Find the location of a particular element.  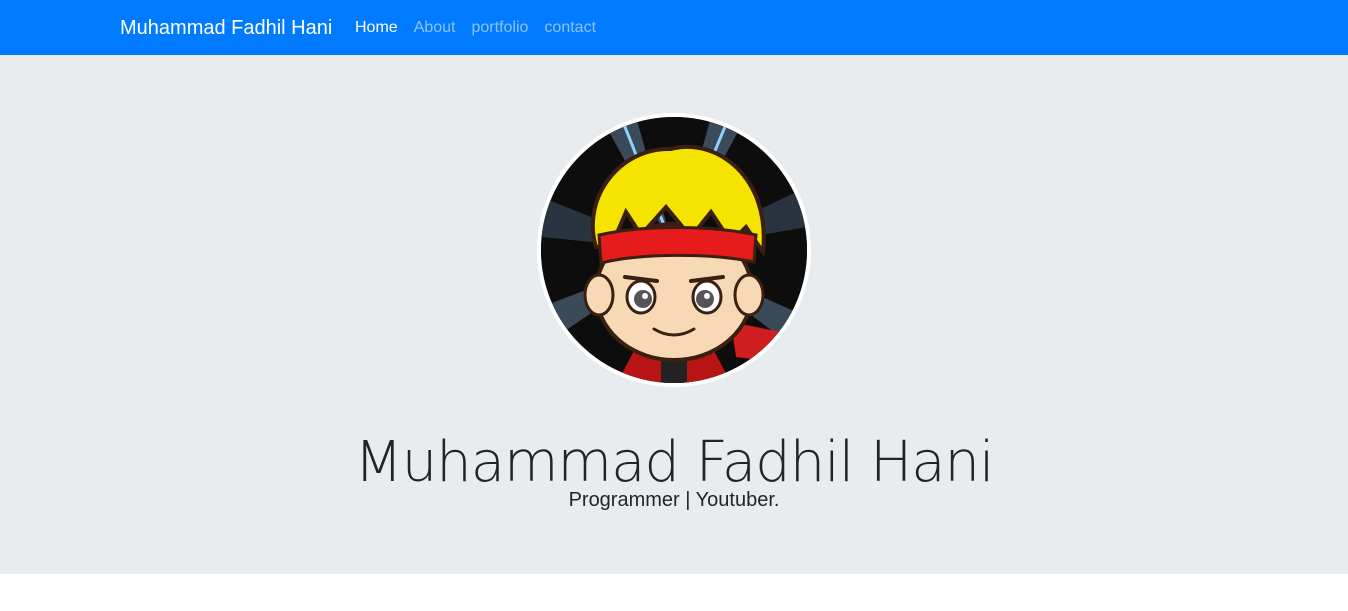

cartoon-avatar-icon is located at coordinates (674, 250).